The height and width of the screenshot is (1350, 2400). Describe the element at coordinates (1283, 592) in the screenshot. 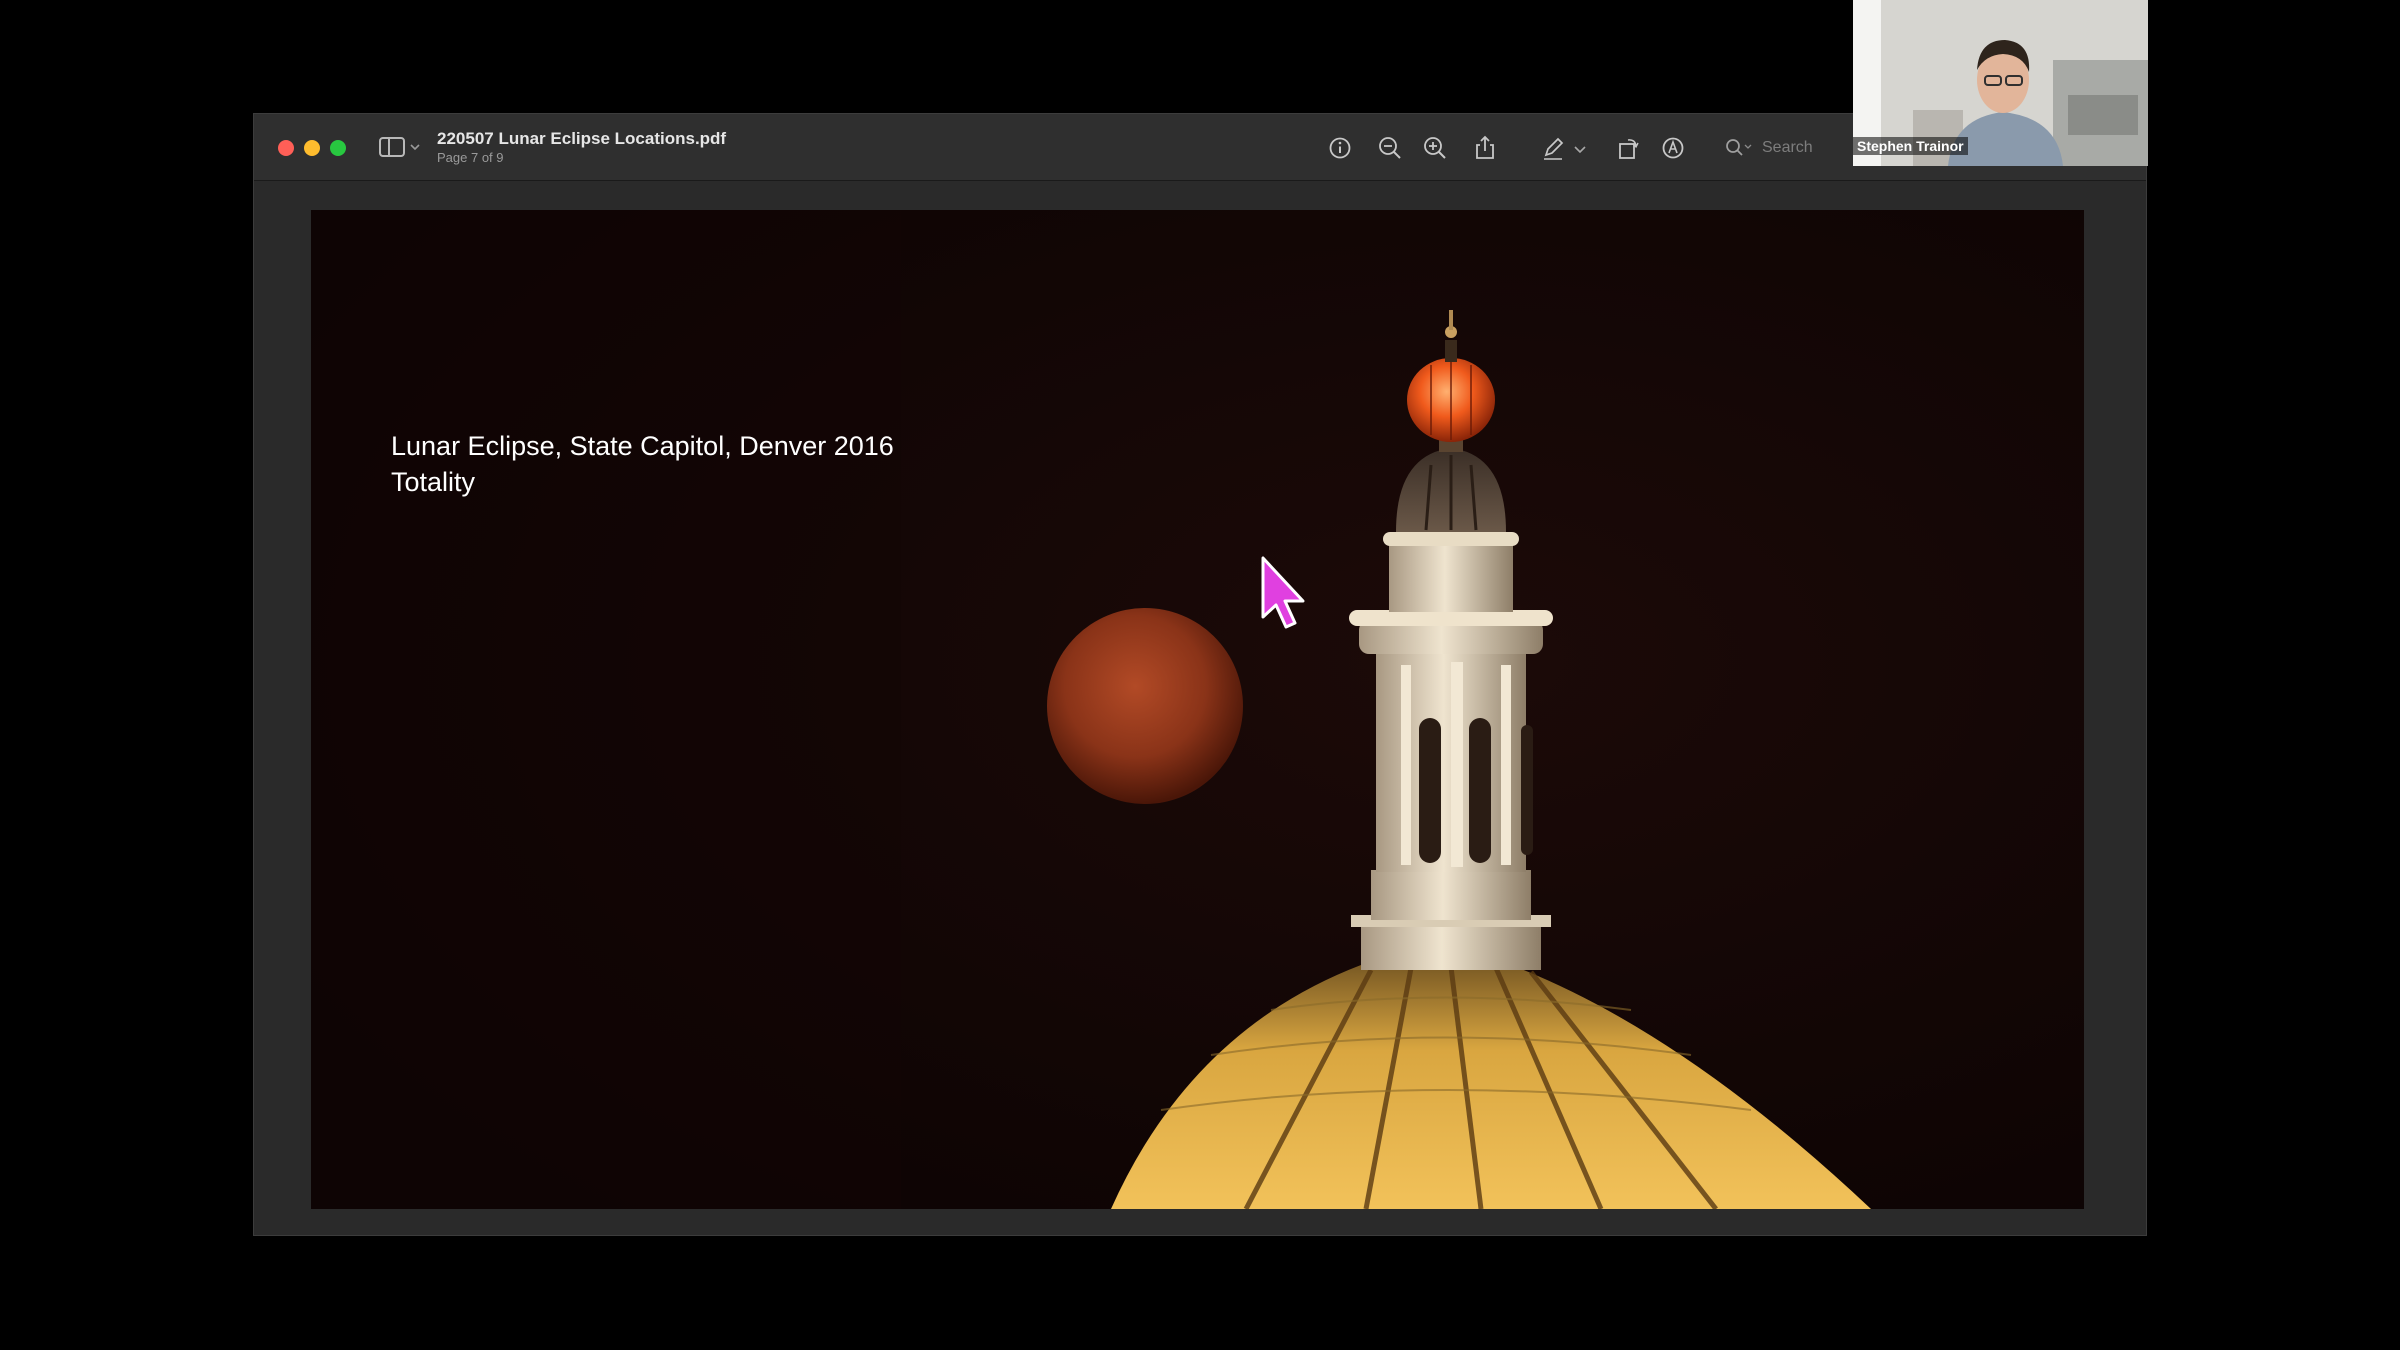

I see `mouse-pointer-icon` at that location.